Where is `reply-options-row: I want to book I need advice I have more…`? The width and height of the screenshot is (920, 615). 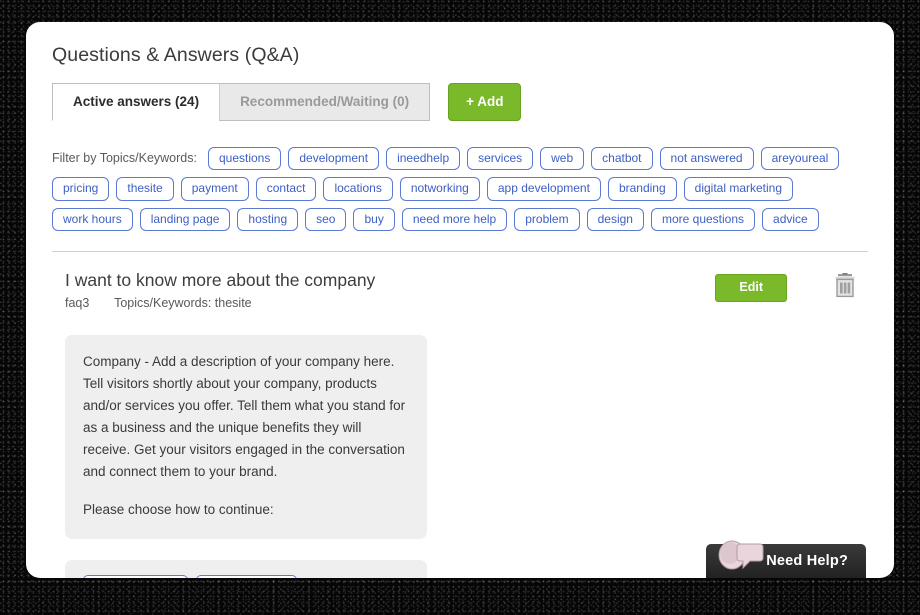 reply-options-row: I want to book I need advice I have more… is located at coordinates (246, 576).